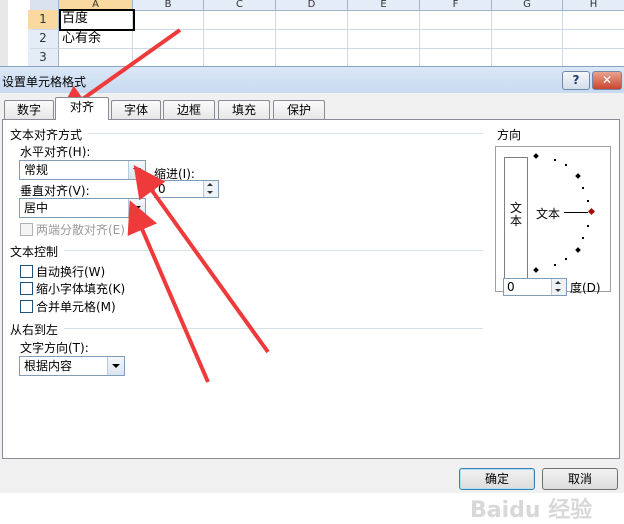 This screenshot has width=624, height=524. I want to click on horizontal-text-sample: 文本, so click(548, 214).